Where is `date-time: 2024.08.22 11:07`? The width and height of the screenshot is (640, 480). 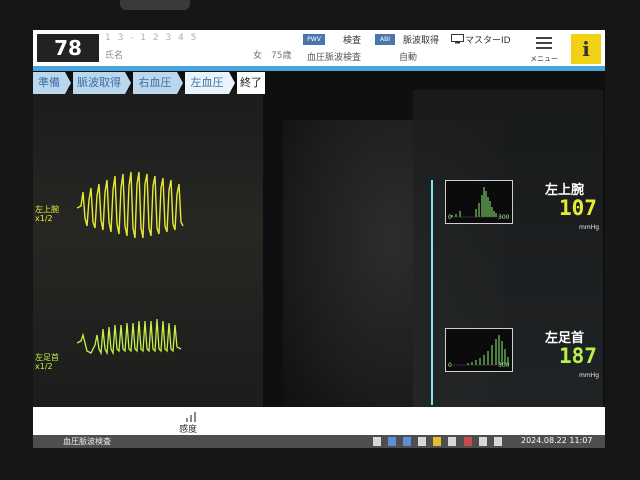 date-time: 2024.08.22 11:07 is located at coordinates (557, 440).